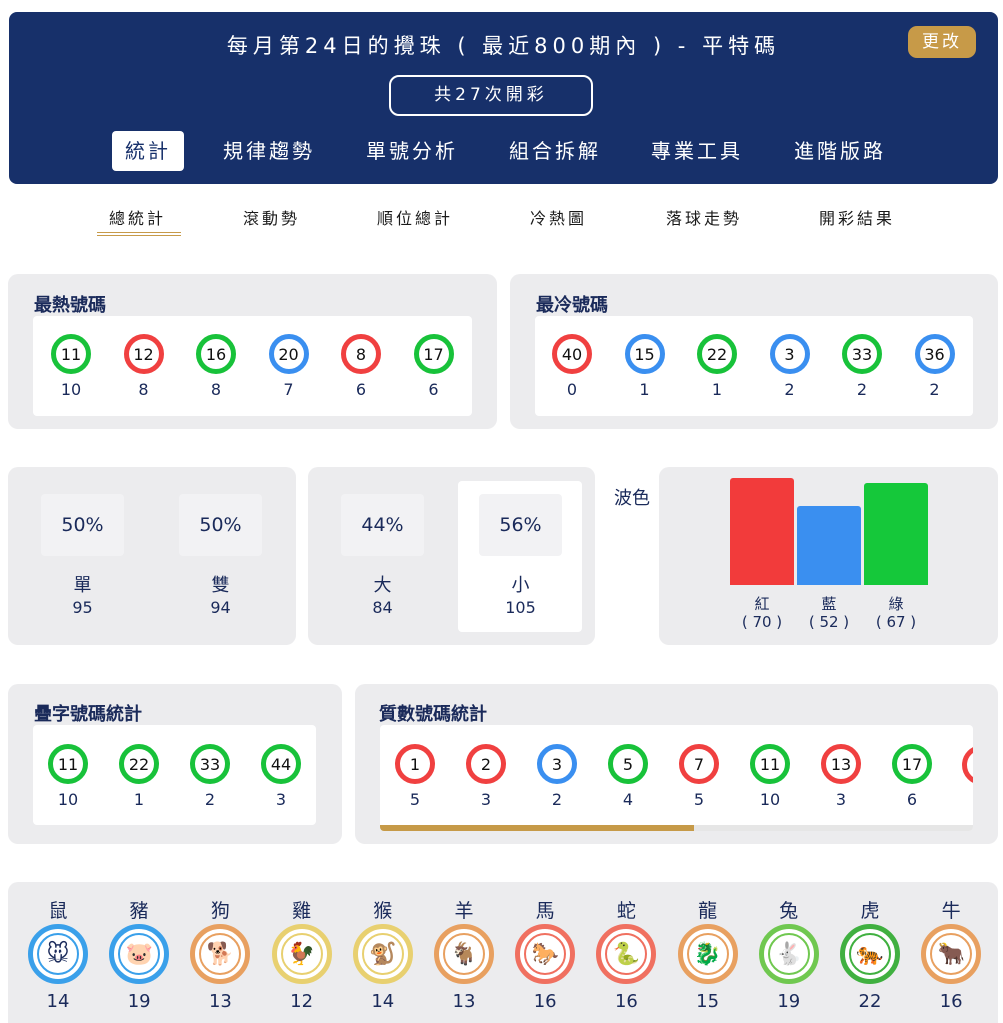 Image resolution: width=1003 pixels, height=1023 pixels. I want to click on wave-bar-value: ( 52 ), so click(829, 622).